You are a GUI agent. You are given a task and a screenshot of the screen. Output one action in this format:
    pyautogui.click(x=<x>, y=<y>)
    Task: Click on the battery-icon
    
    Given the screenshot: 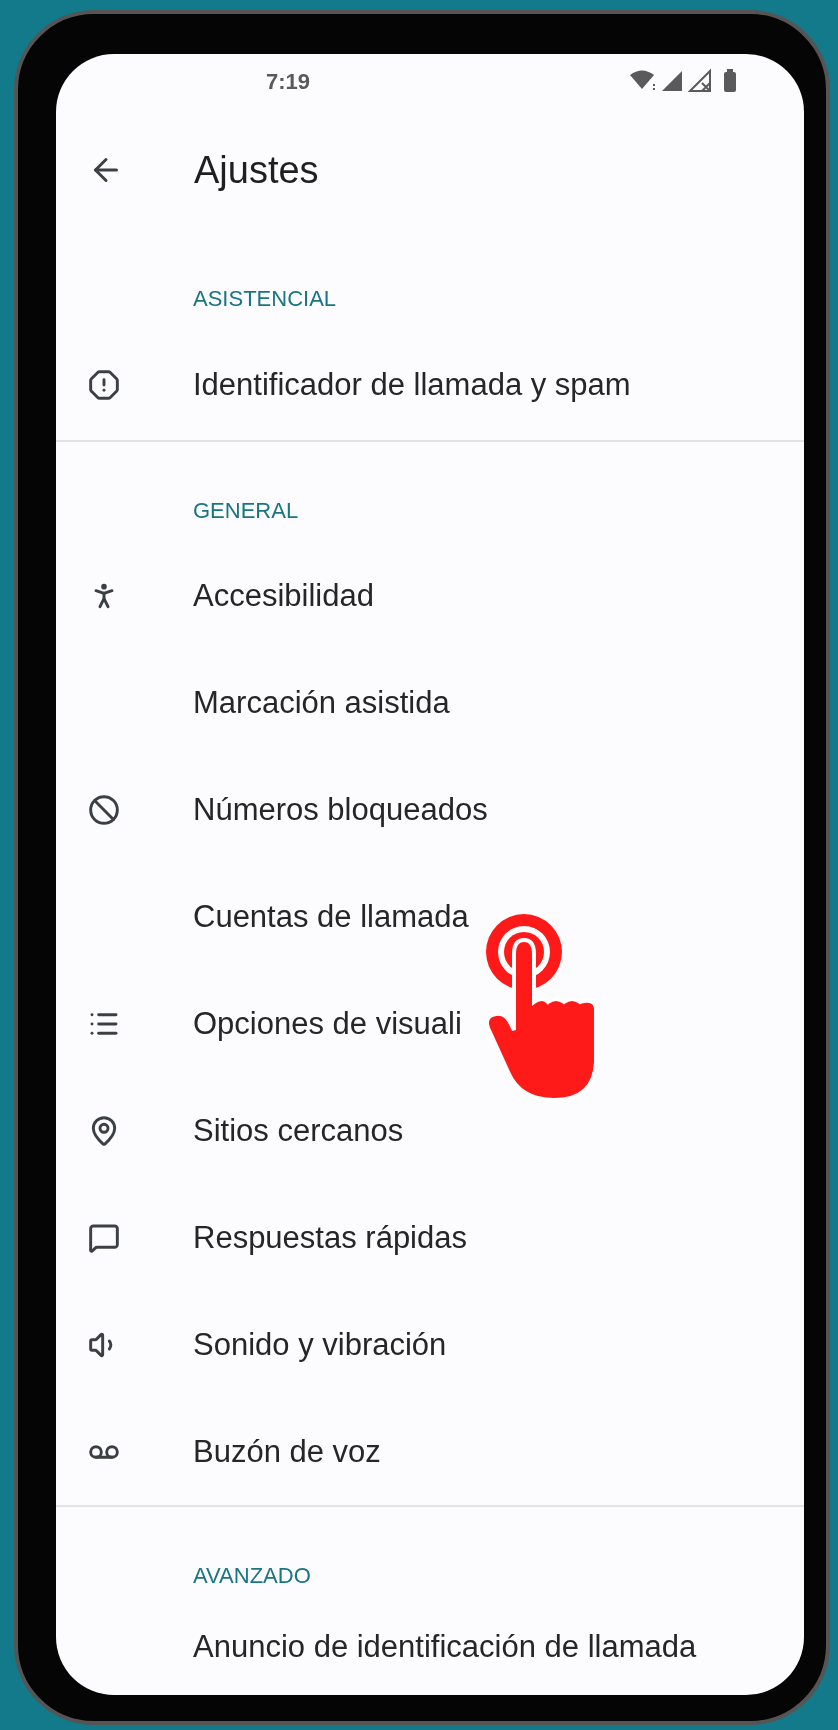 What is the action you would take?
    pyautogui.click(x=730, y=80)
    